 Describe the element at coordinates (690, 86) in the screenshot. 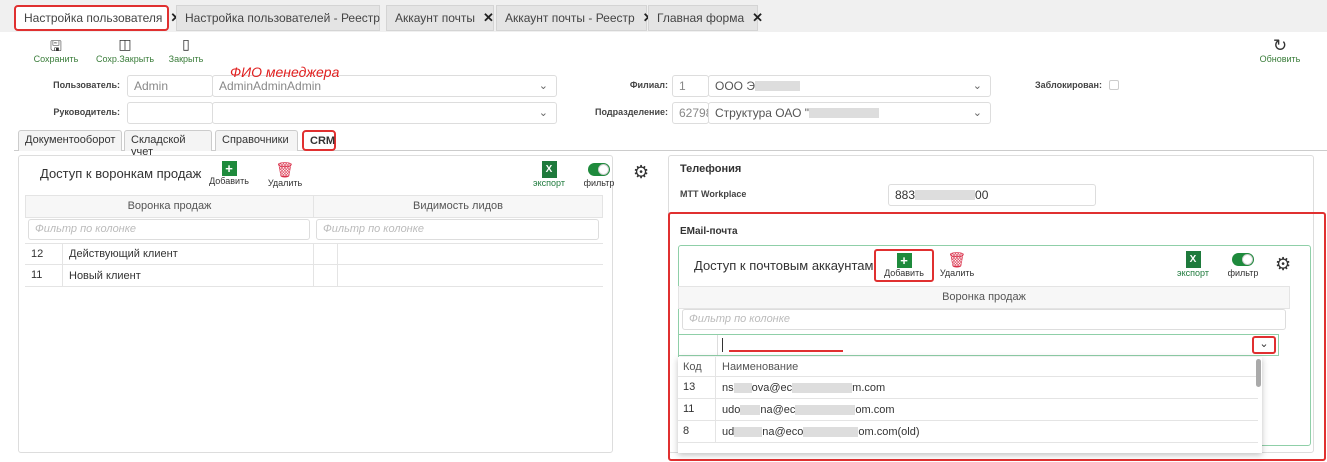

I see `branch-code-input: 1` at that location.